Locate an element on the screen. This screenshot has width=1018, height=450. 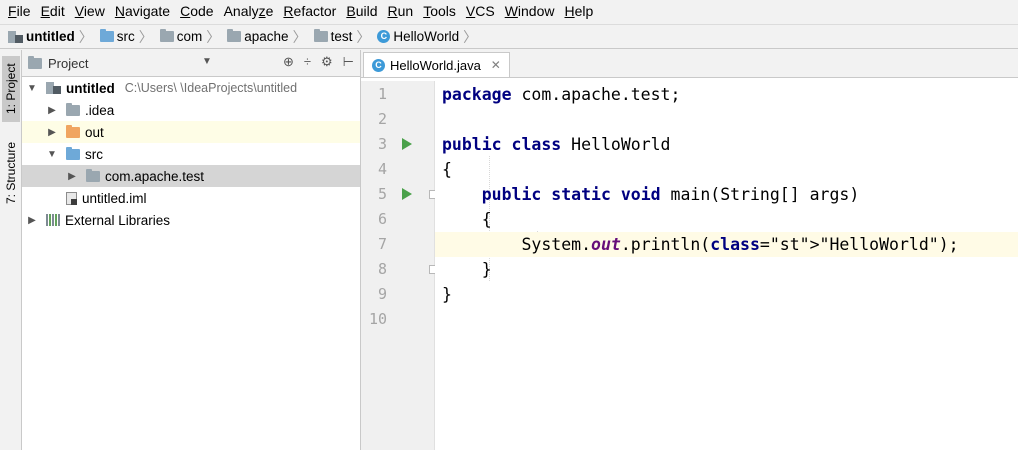
tree-node: ▶ .idea is located at coordinates (191, 110).